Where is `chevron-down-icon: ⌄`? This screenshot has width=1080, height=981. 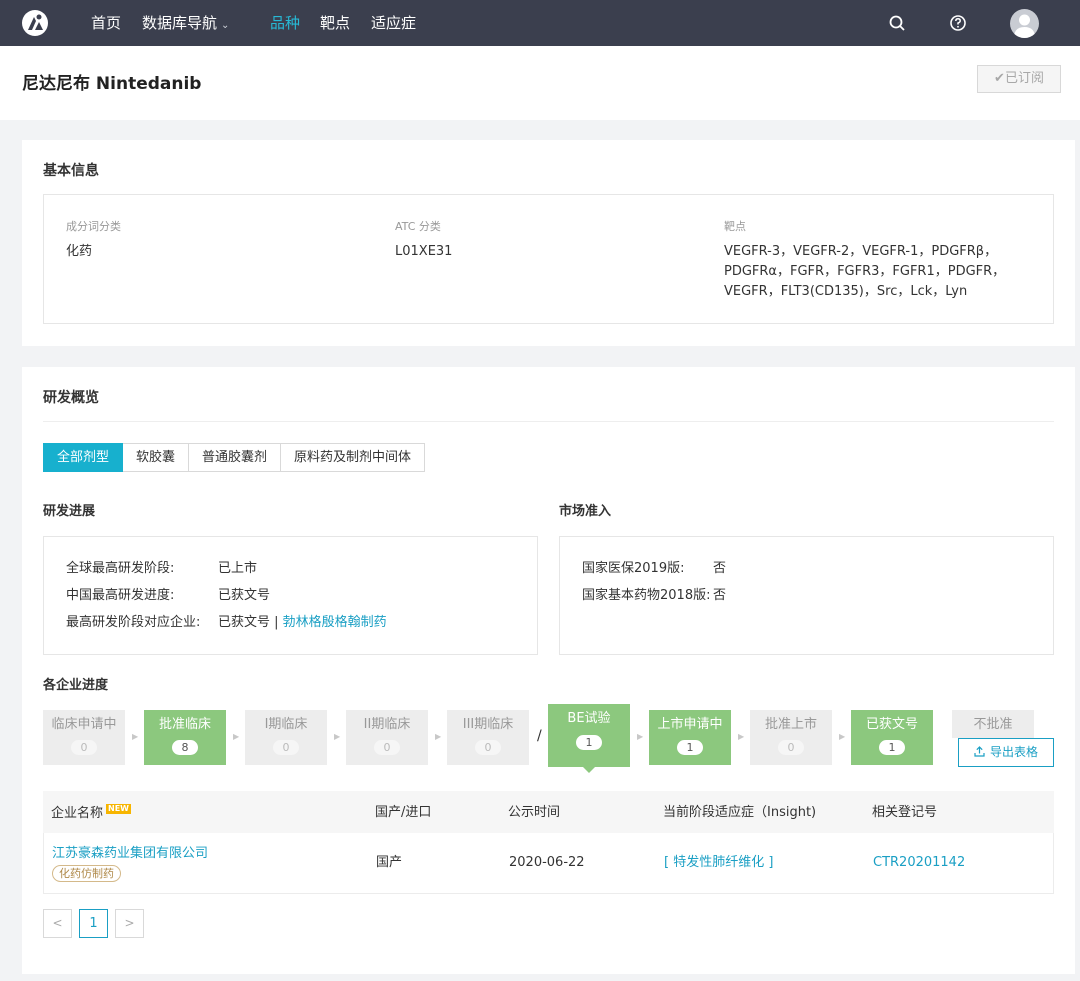 chevron-down-icon: ⌄ is located at coordinates (225, 25).